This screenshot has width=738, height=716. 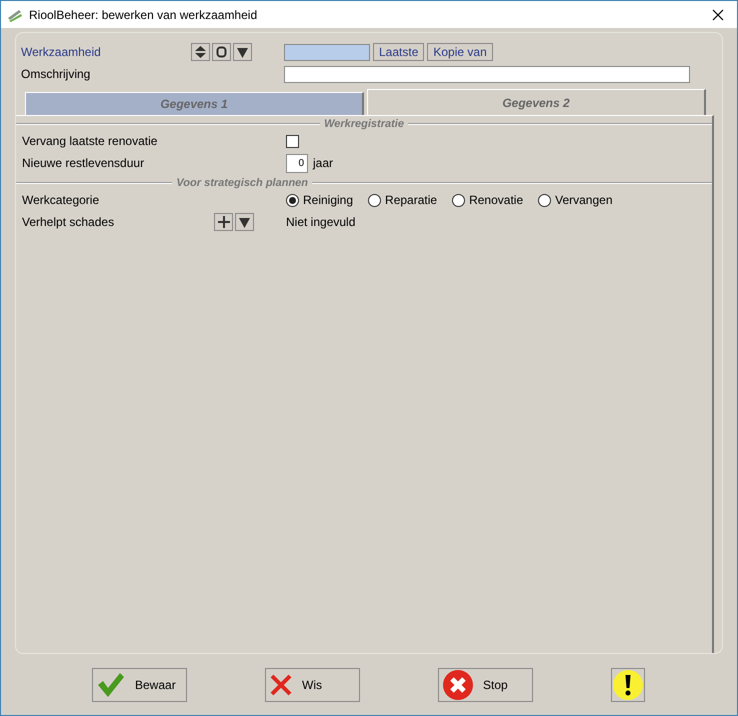 I want to click on field-label: Omschrijving, so click(x=56, y=74).